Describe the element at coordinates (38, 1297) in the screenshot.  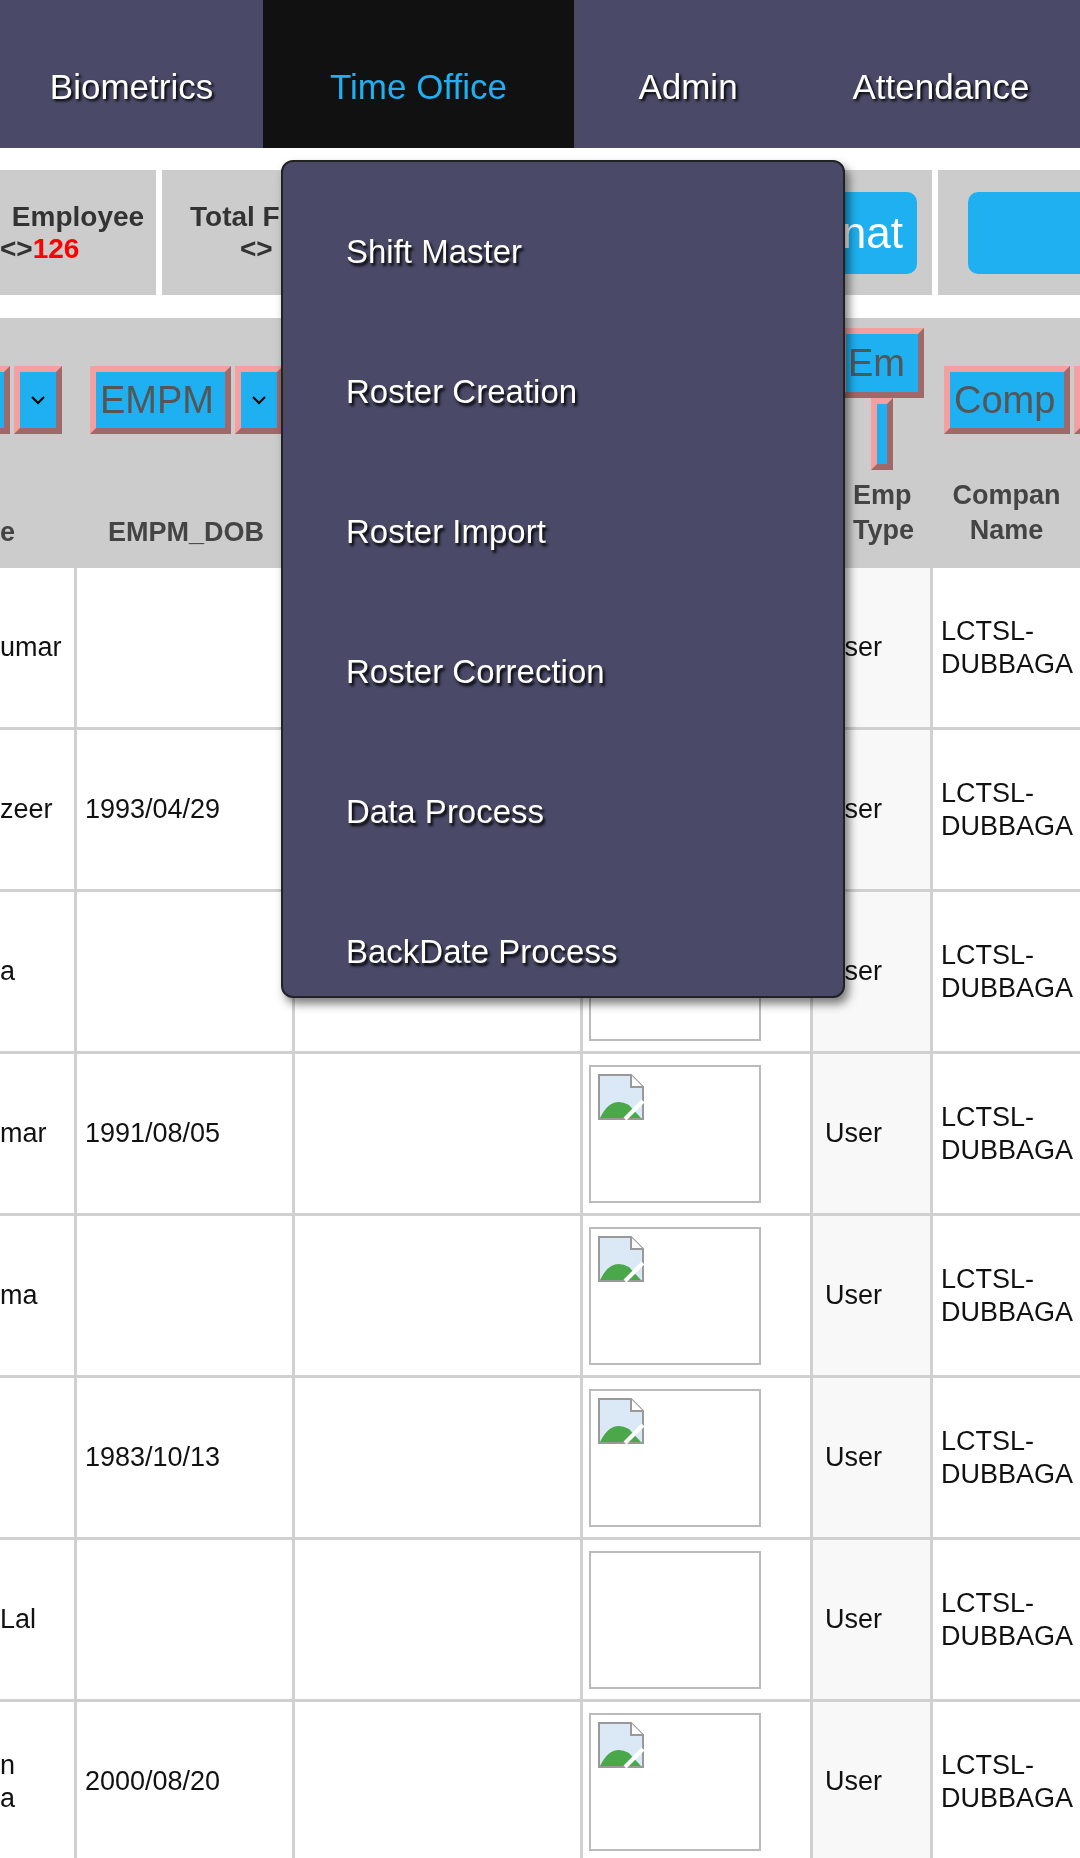
I see `table-cell: ma` at that location.